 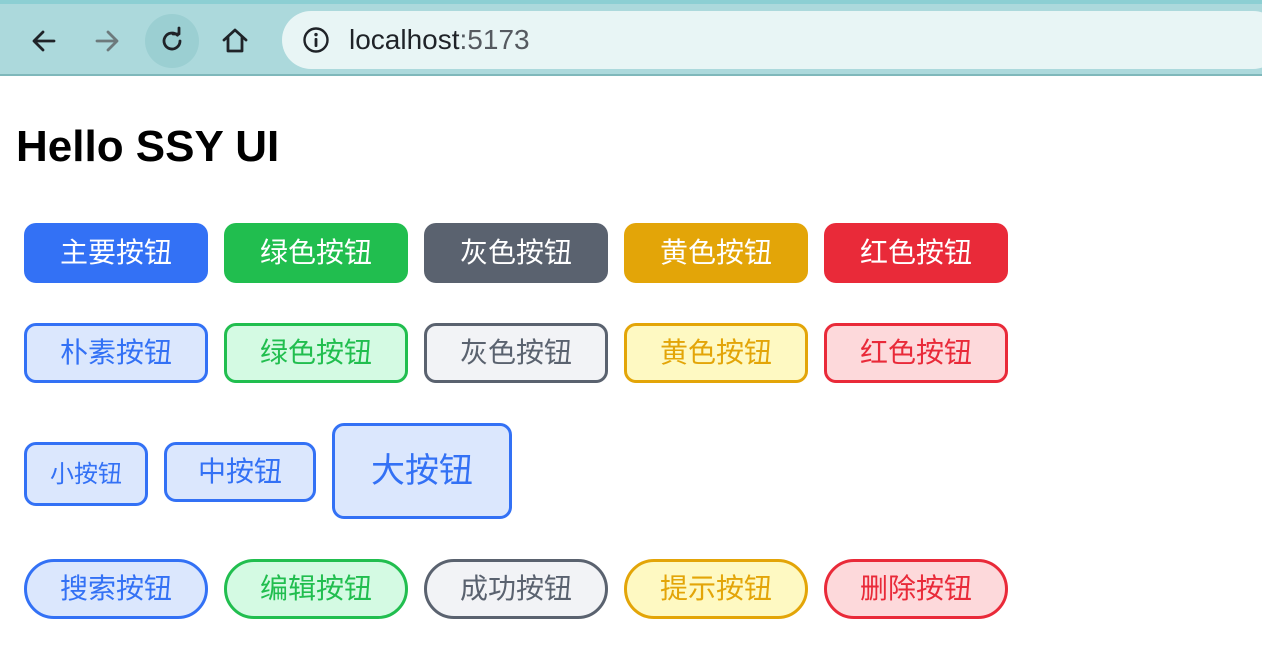 I want to click on warning-button: 黄色按钮, so click(x=716, y=253).